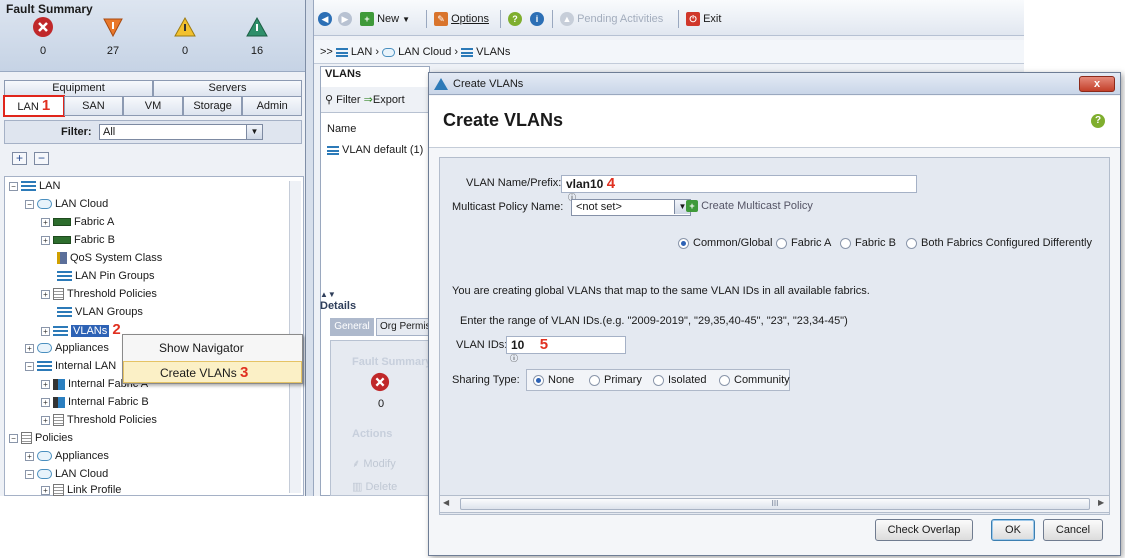 The height and width of the screenshot is (558, 1125). What do you see at coordinates (1013, 530) in the screenshot?
I see `ok-button: OK` at bounding box center [1013, 530].